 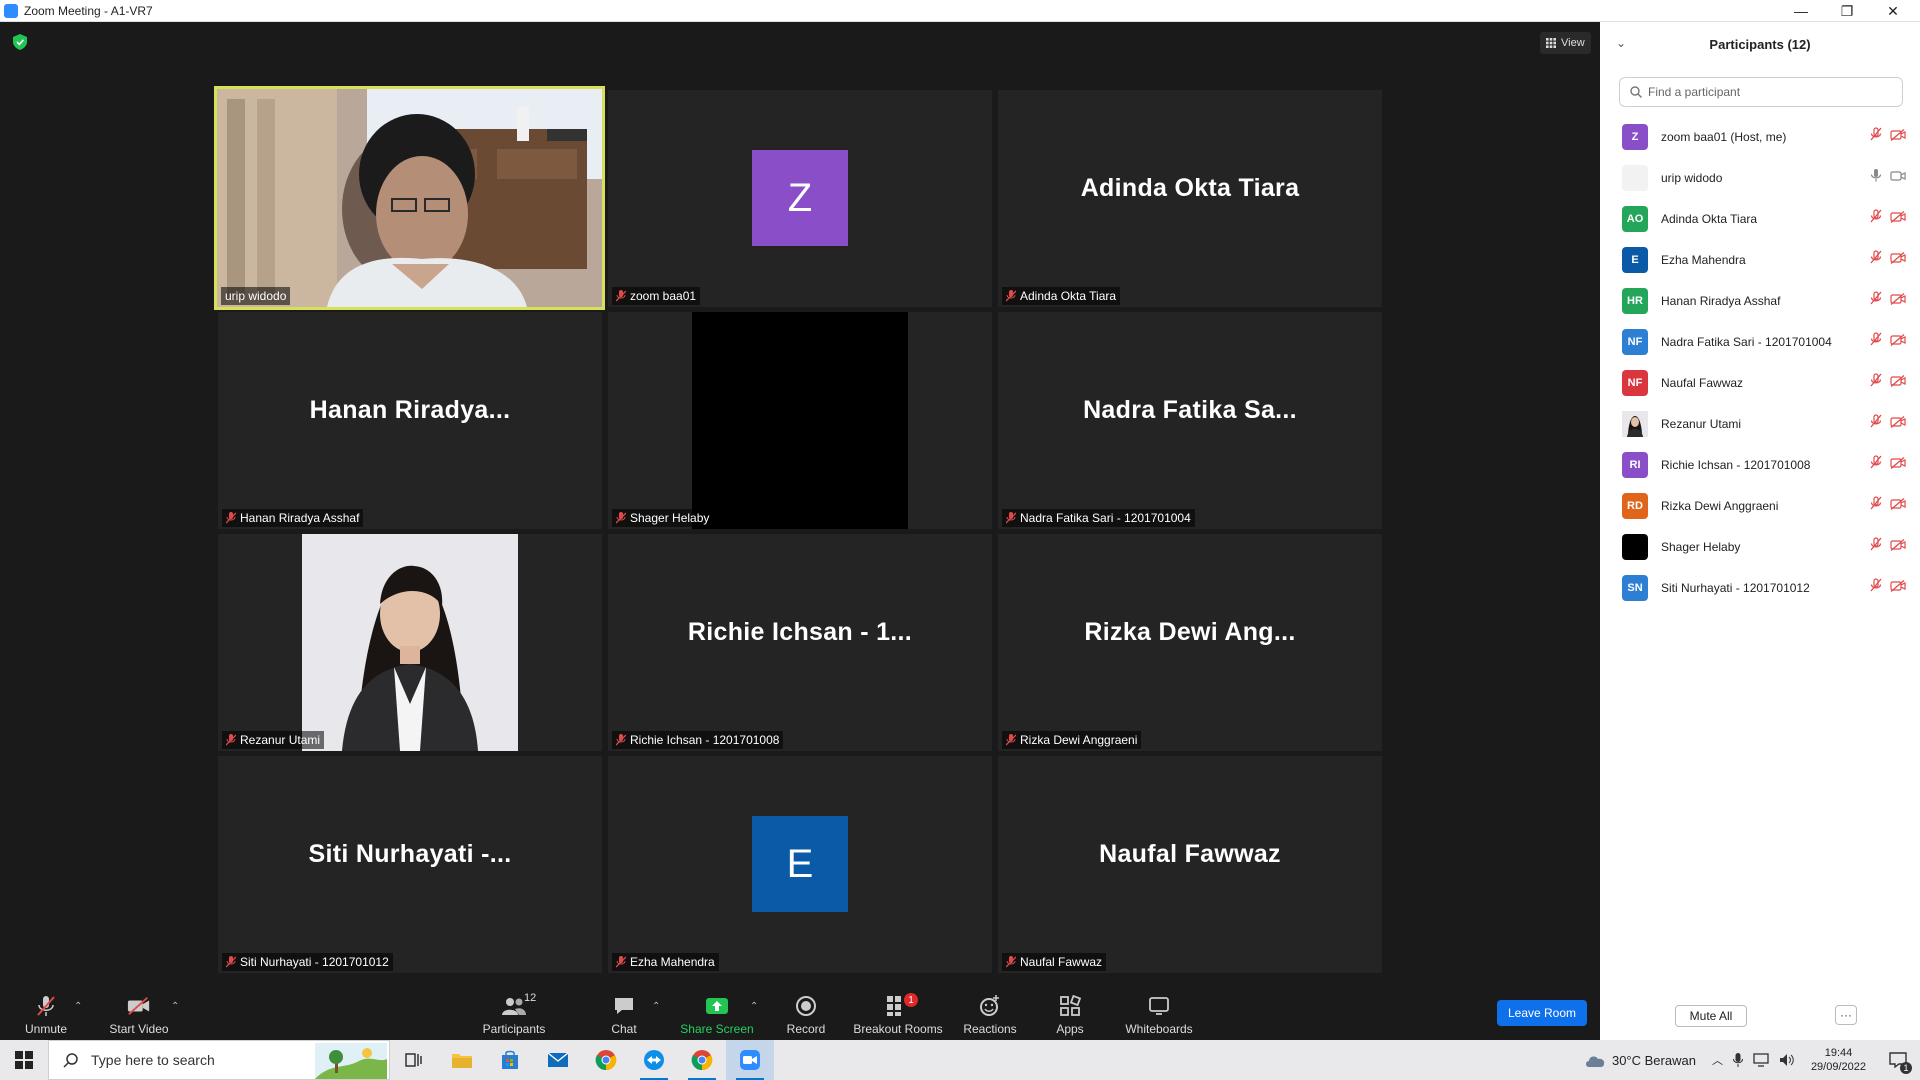 I want to click on video-tile: Rezanur Utami, so click(x=410, y=642).